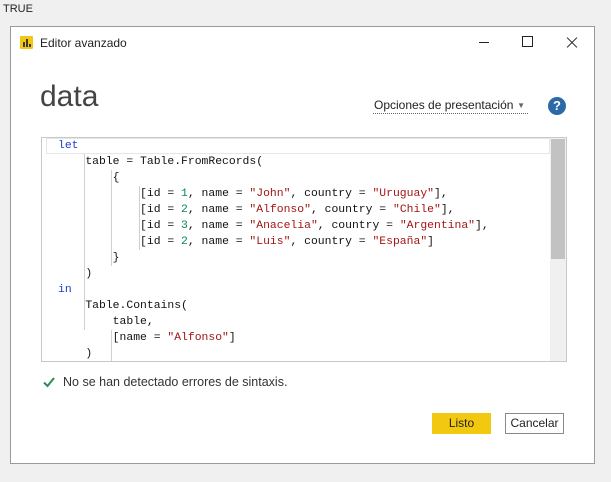  Describe the element at coordinates (528, 43) in the screenshot. I see `maximize-button` at that location.